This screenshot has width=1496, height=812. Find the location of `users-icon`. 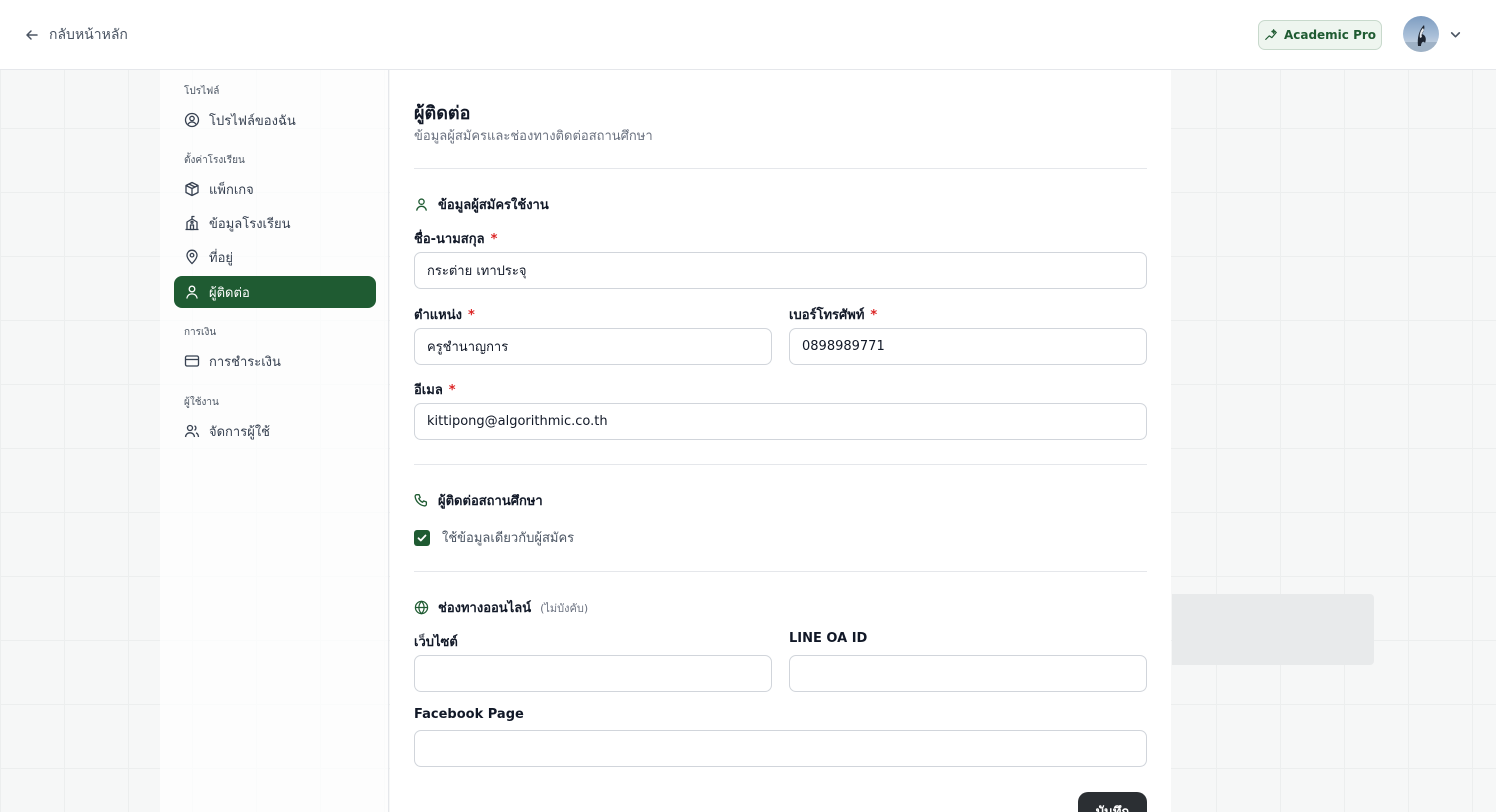

users-icon is located at coordinates (192, 431).